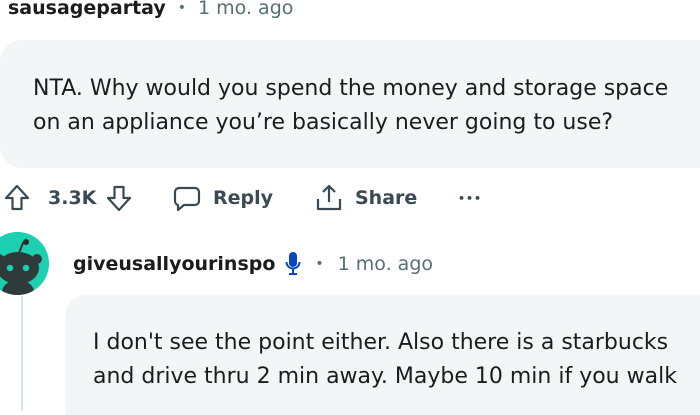  What do you see at coordinates (329, 198) in the screenshot?
I see `share-icon` at bounding box center [329, 198].